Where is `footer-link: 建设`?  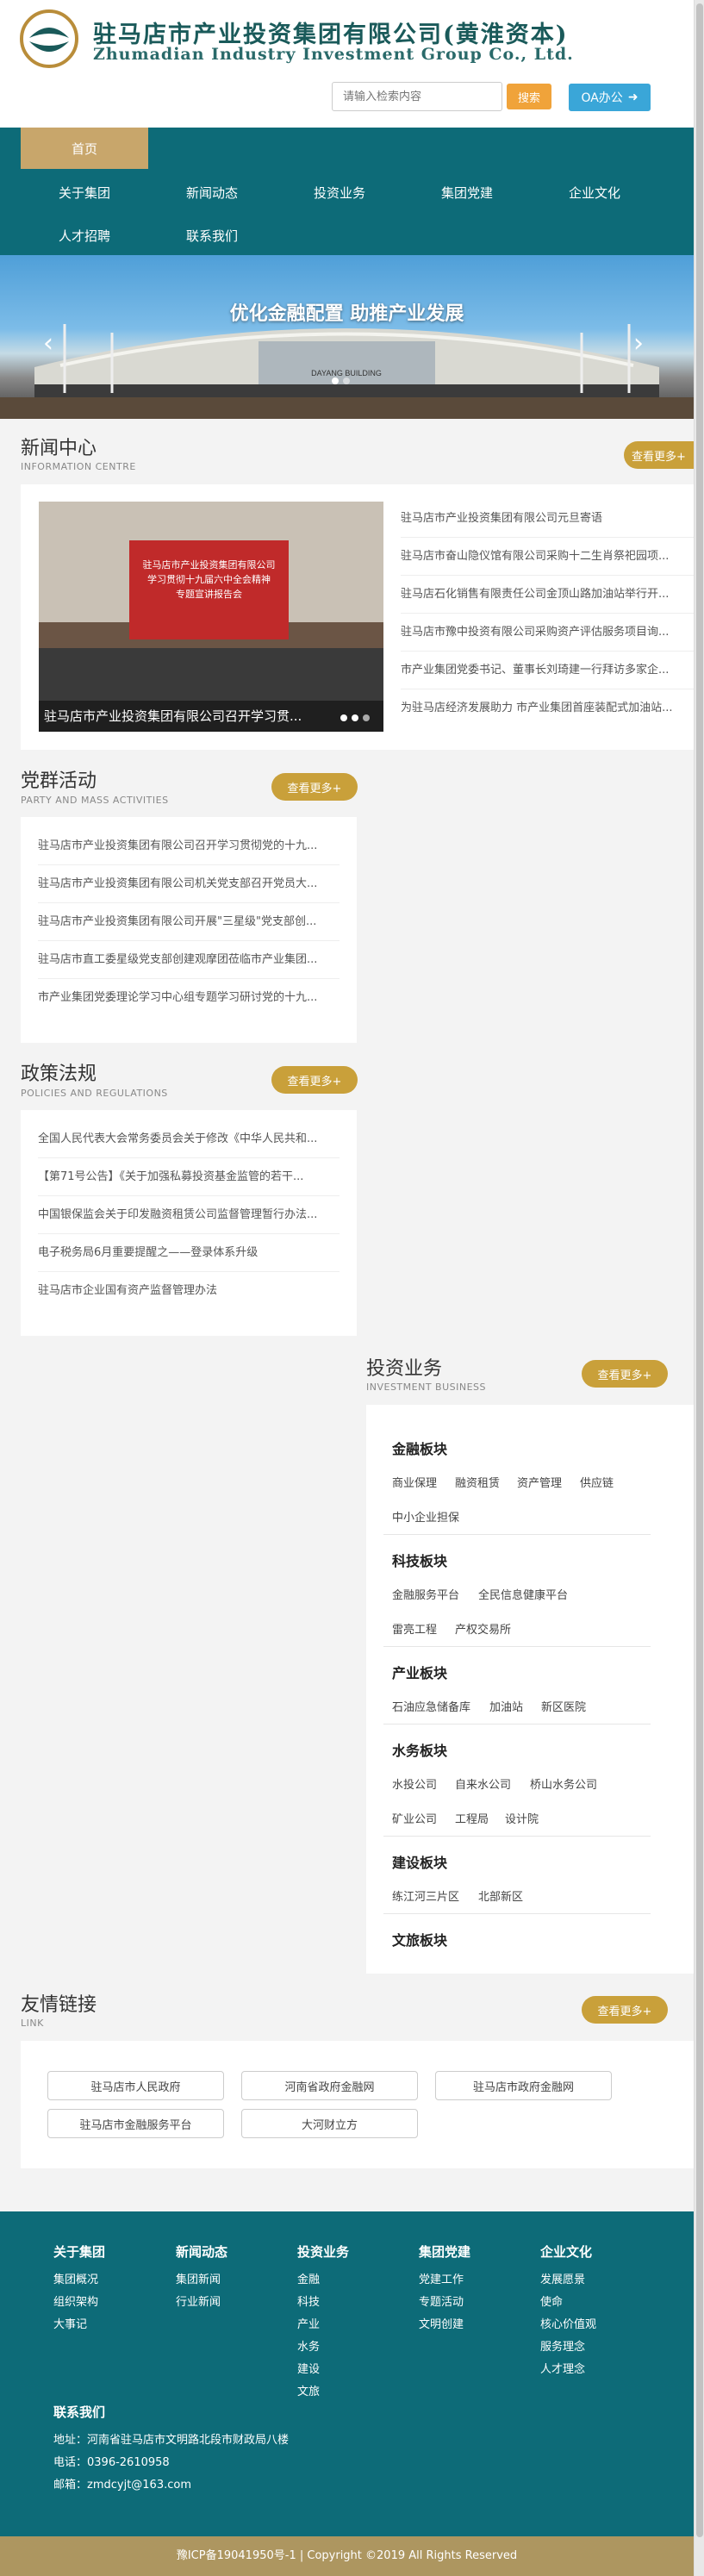 footer-link: 建设 is located at coordinates (308, 2368).